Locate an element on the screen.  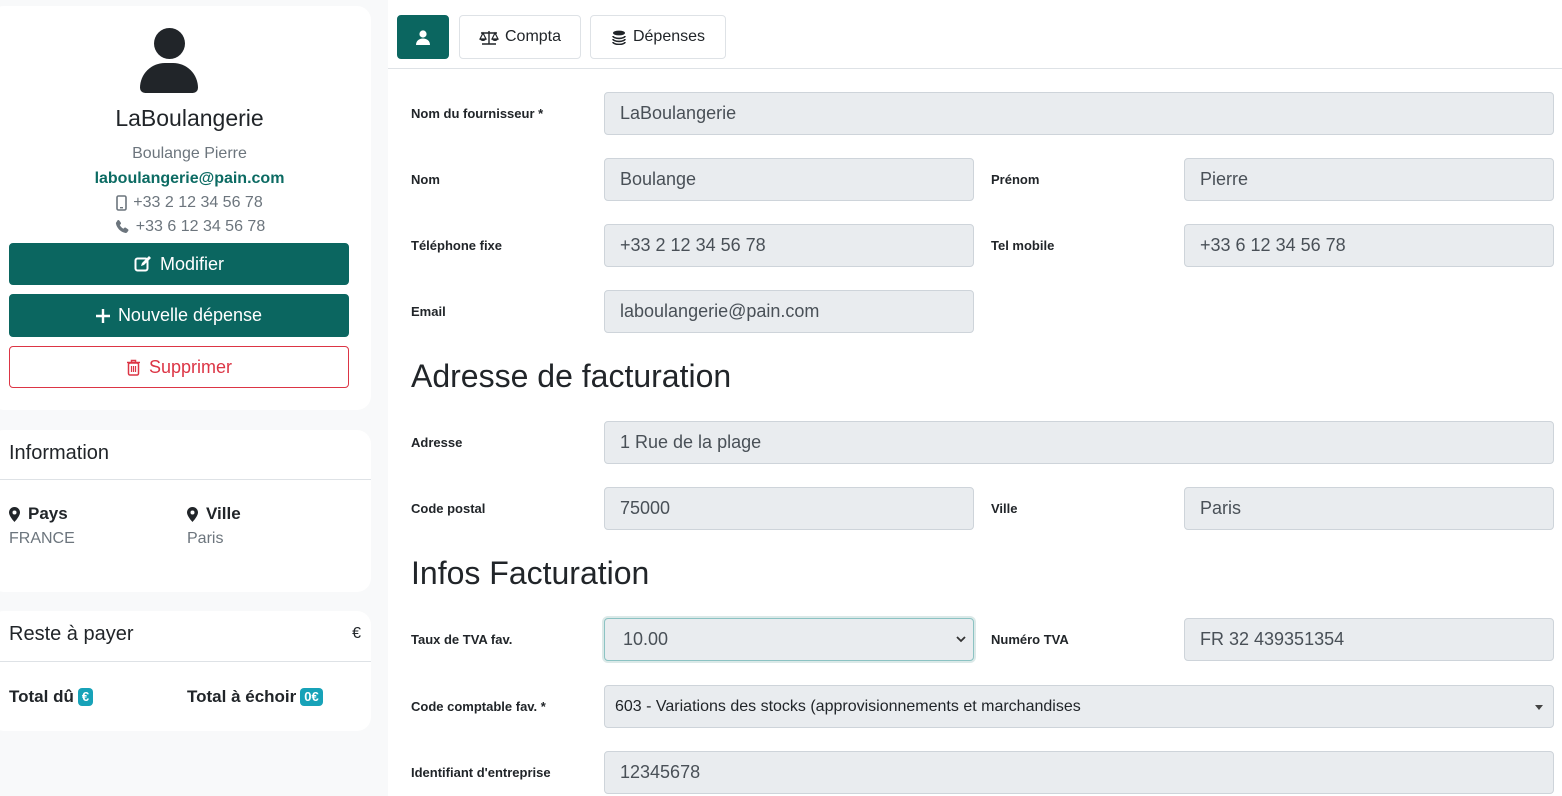
nom-field: Boulange is located at coordinates (789, 179).